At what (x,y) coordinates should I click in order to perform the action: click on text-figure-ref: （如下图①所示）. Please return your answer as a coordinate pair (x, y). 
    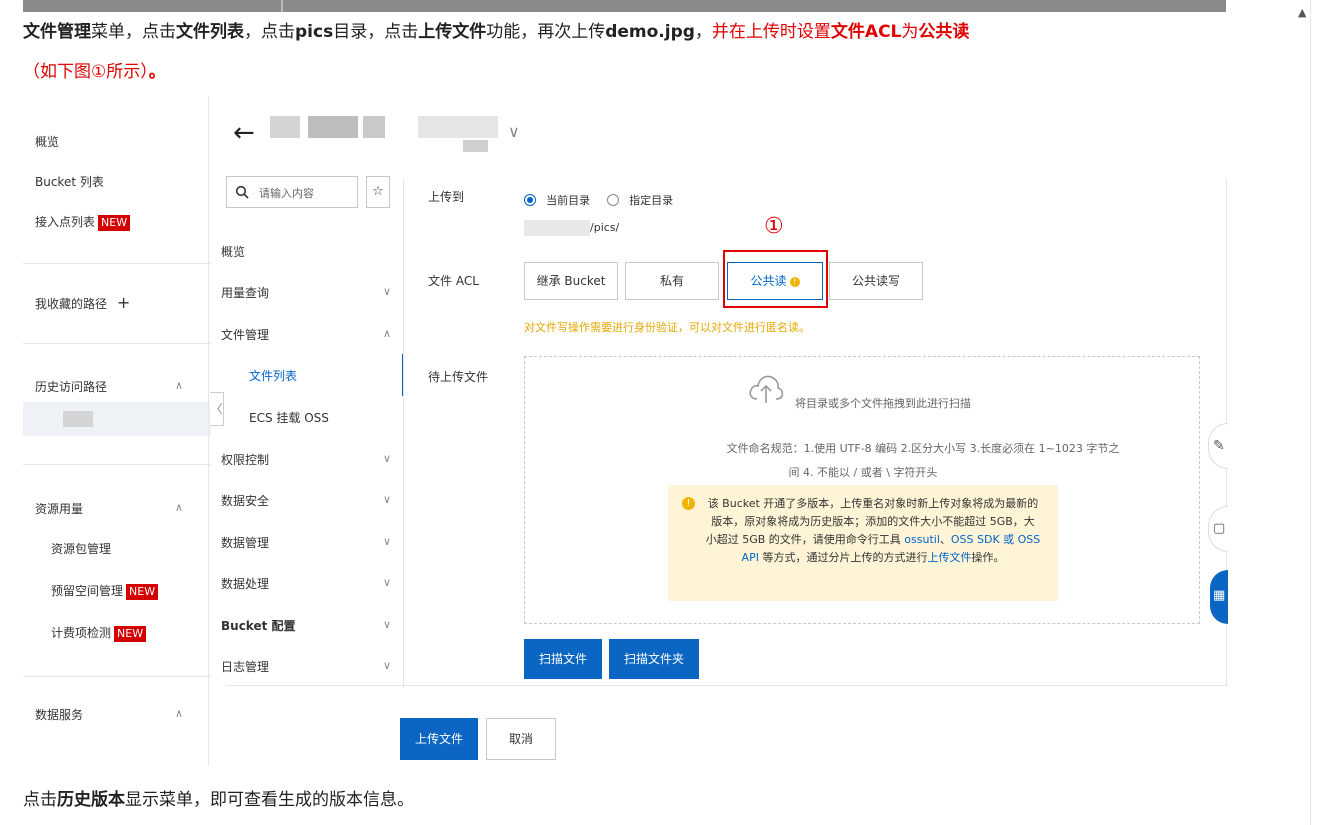
    Looking at the image, I should click on (86, 72).